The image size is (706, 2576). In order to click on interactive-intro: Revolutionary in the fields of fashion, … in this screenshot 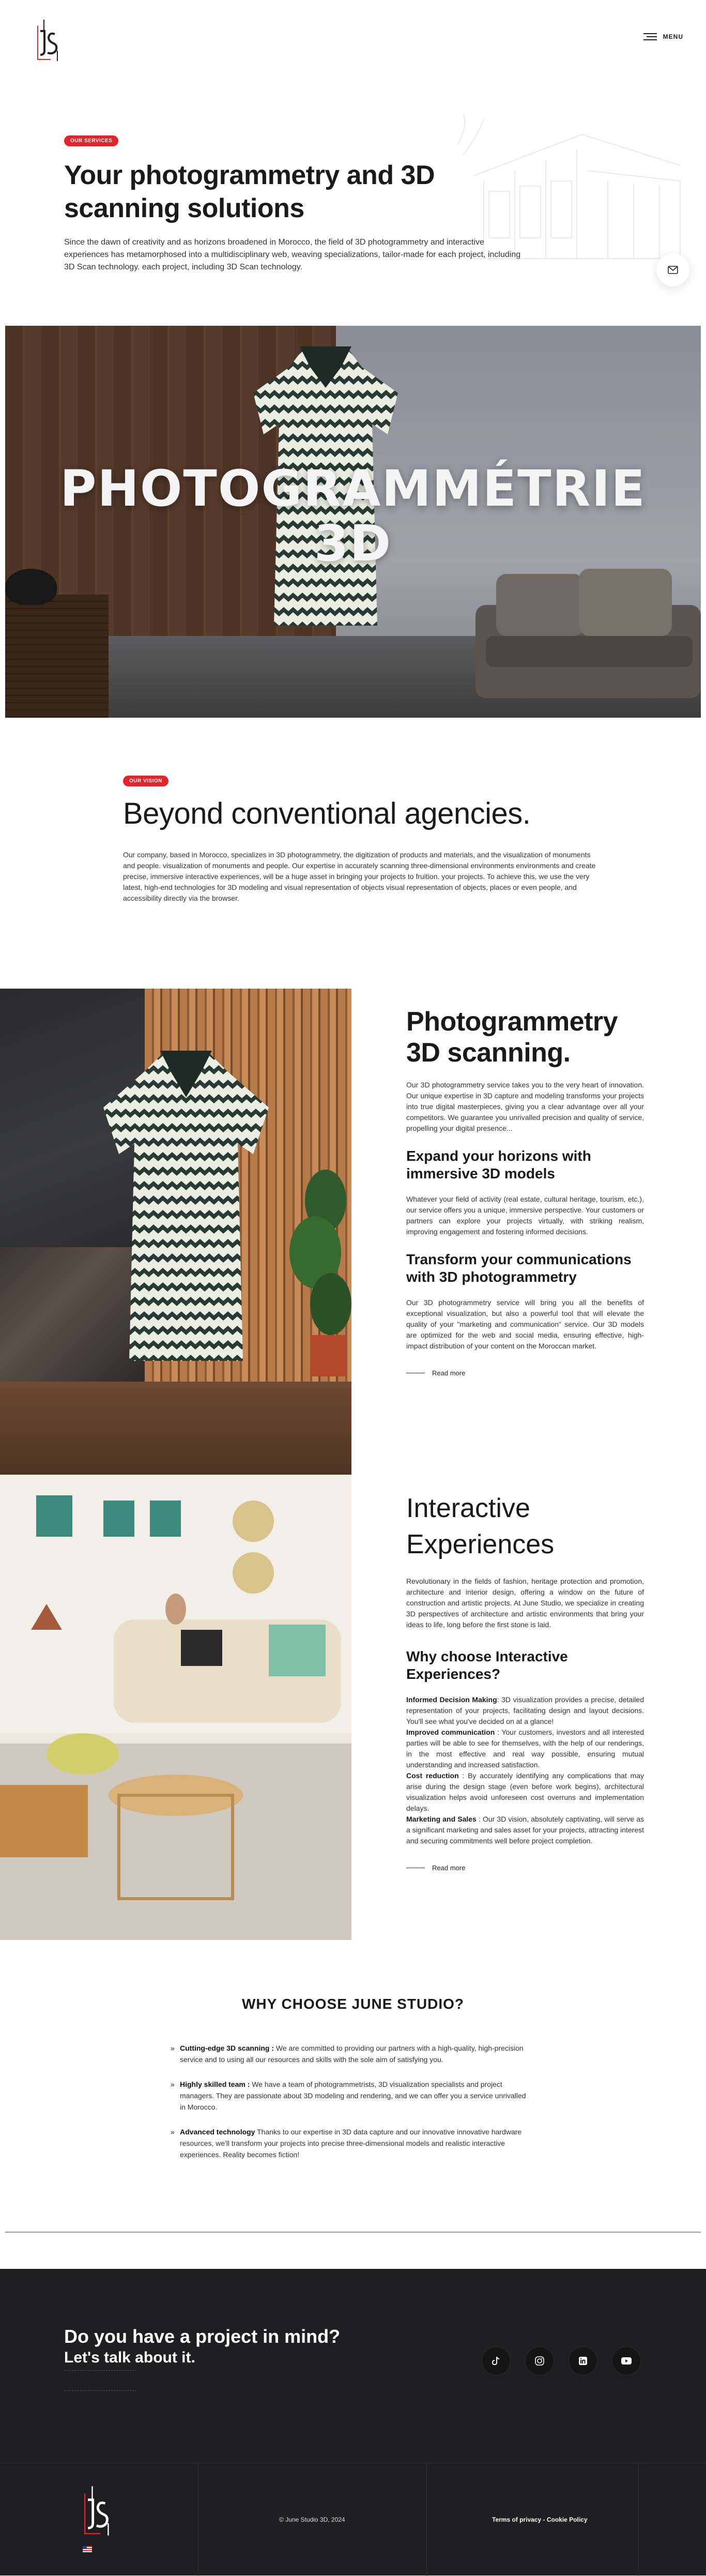, I will do `click(525, 1603)`.